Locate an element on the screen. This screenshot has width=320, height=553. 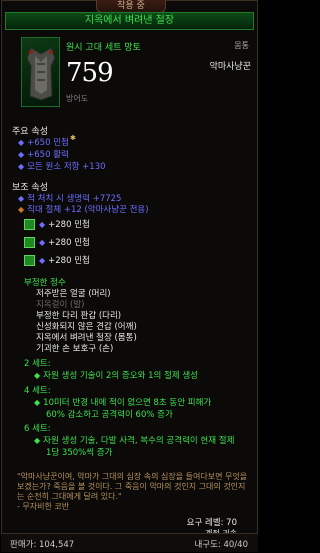
primary-stat: ◆ +650 민첩 is located at coordinates (43, 143).